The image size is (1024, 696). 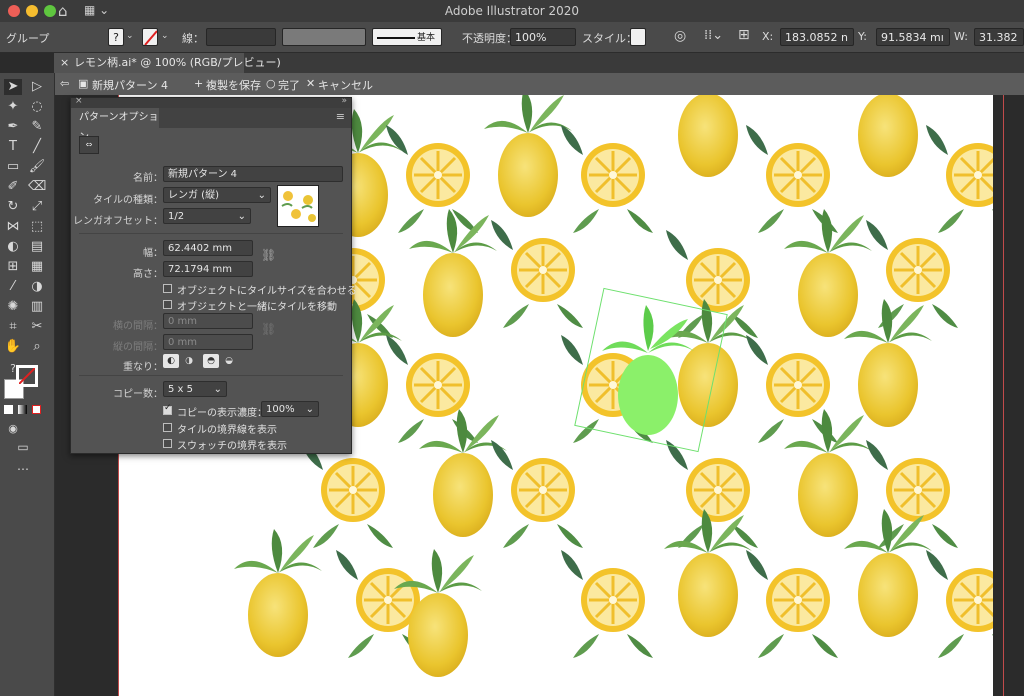 I want to click on link-proportions-icon: ⛓, so click(x=268, y=255).